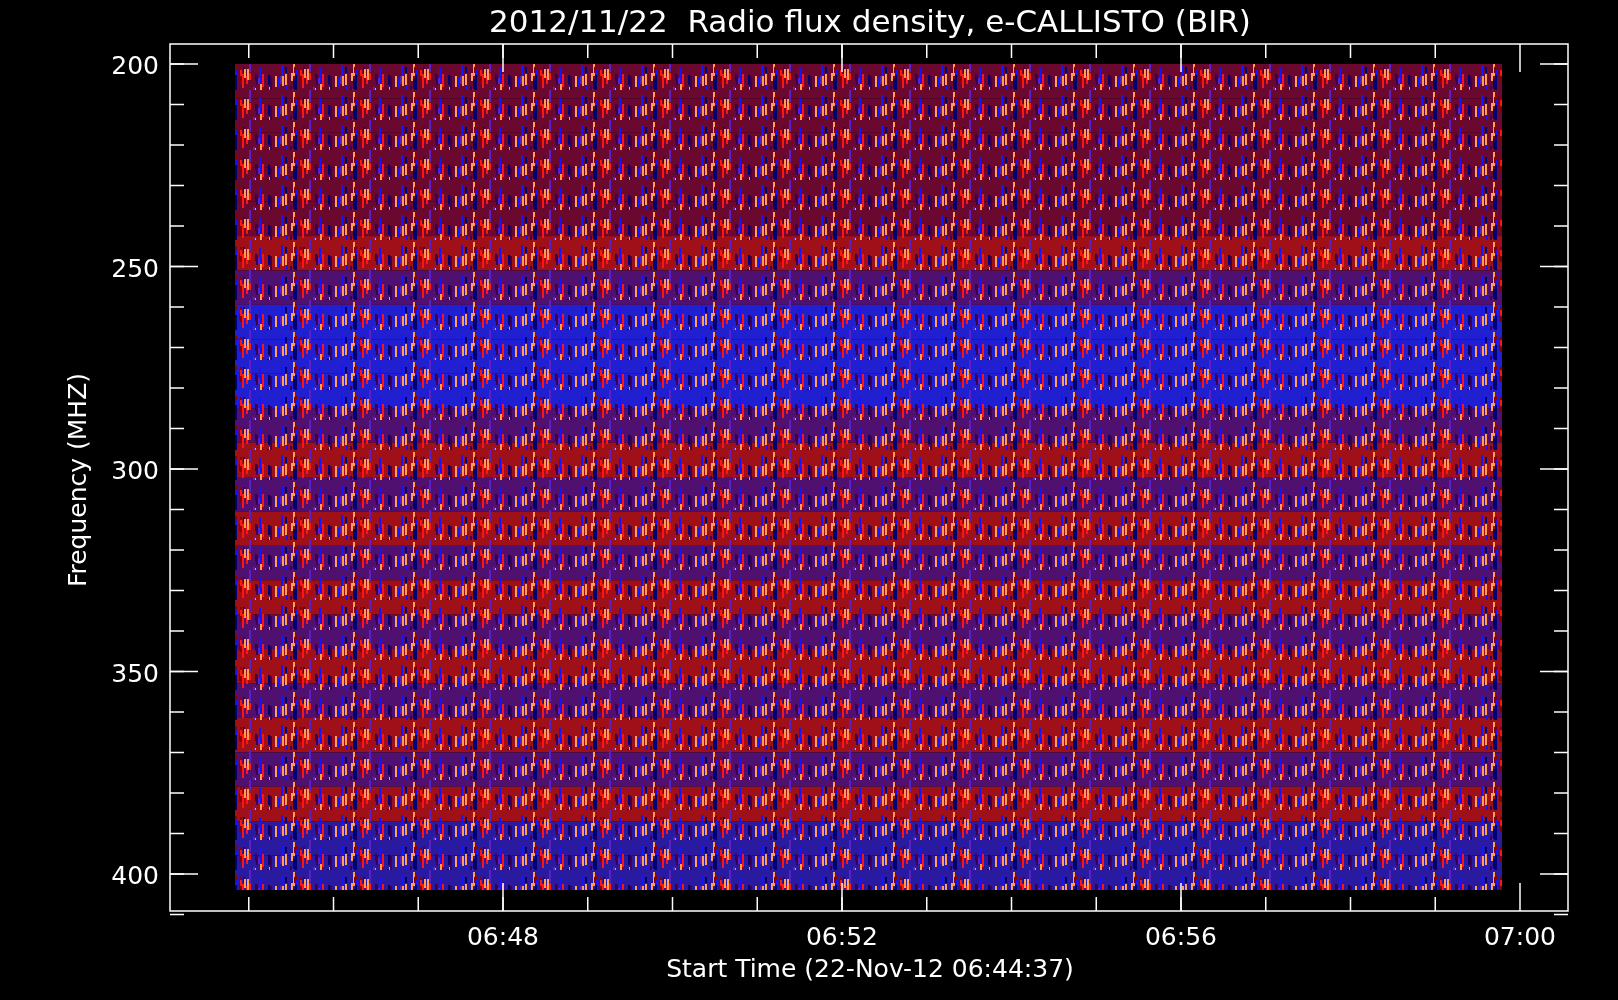  Describe the element at coordinates (135, 673) in the screenshot. I see `y-tick-label: 350` at that location.